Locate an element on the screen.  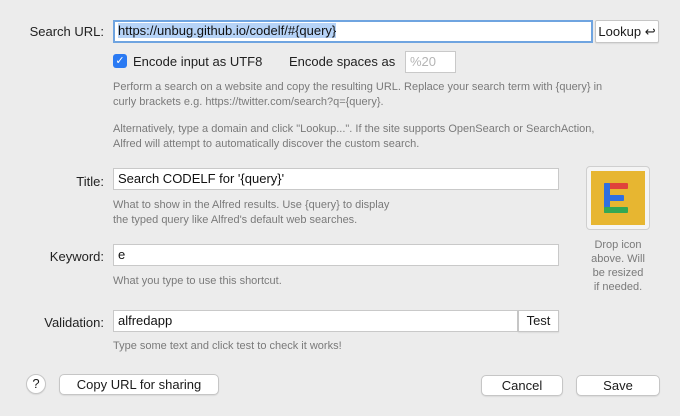
icon-hint-line: be resized is located at coordinates (618, 273).